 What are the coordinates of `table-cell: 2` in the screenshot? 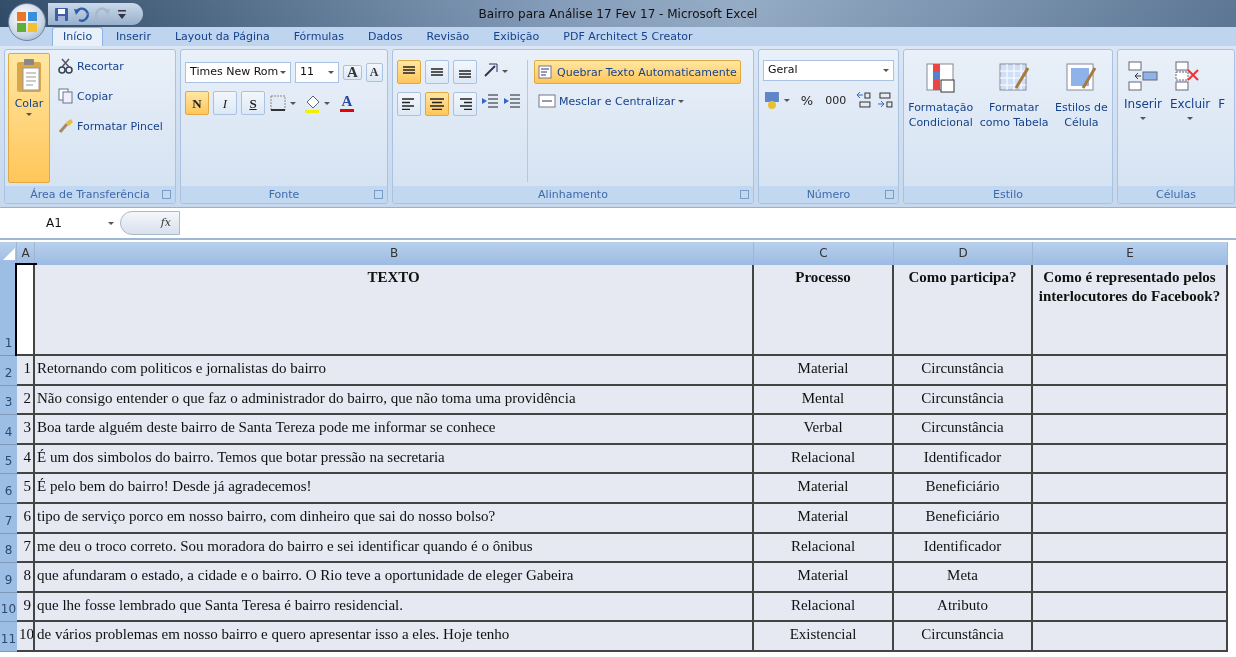 It's located at (26, 400).